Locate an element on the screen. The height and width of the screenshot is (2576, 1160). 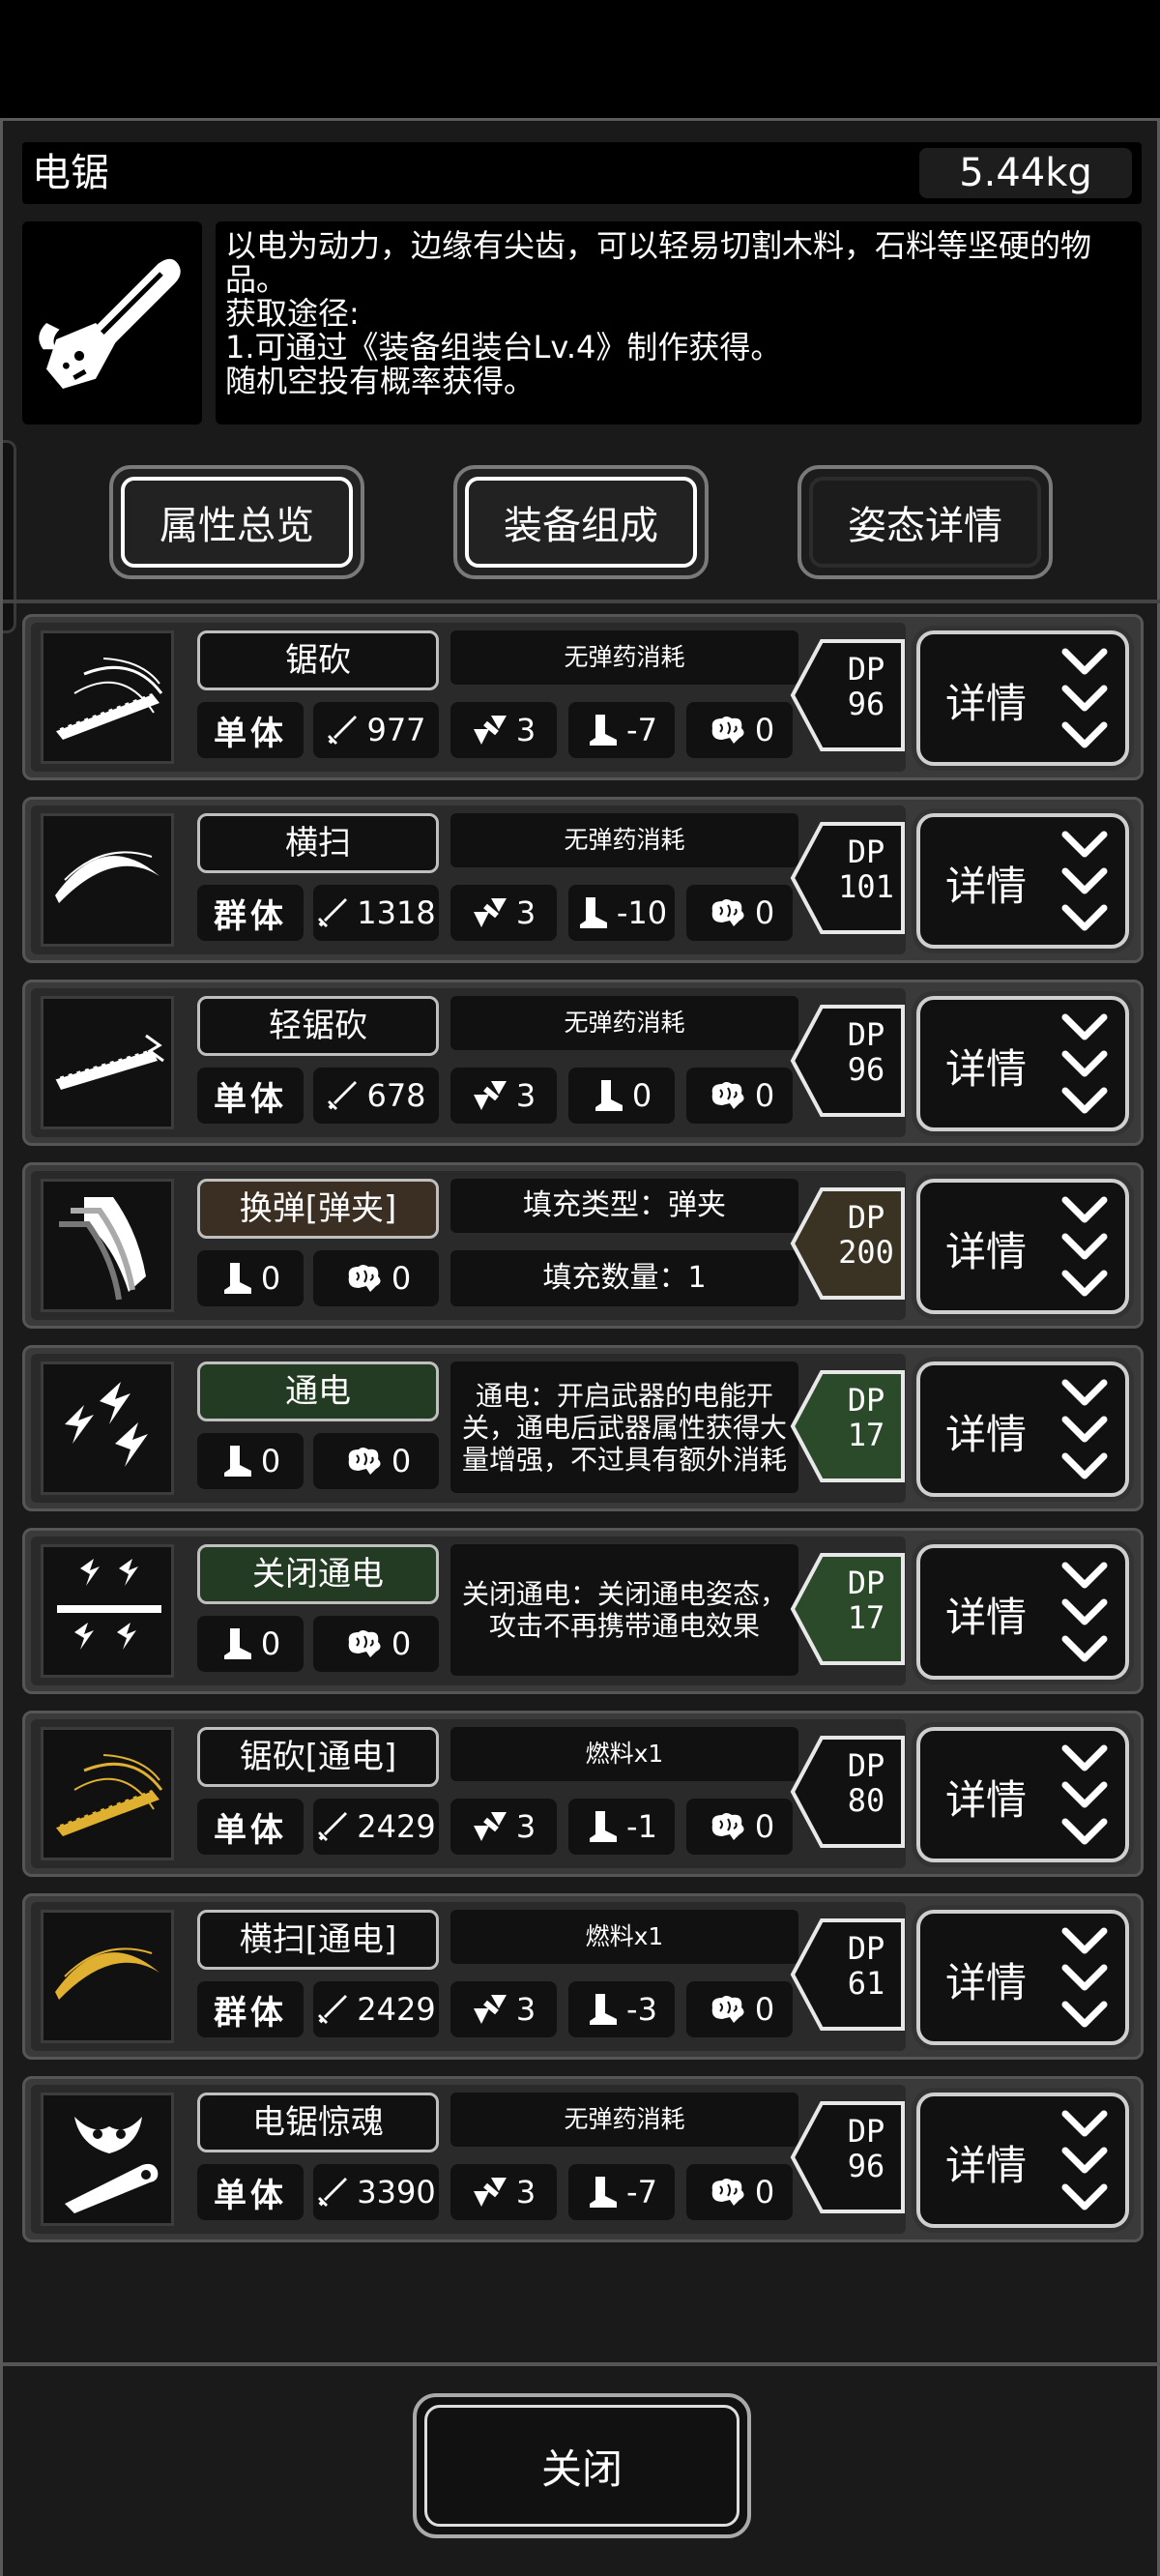
chevron-down-icon is located at coordinates (1084, 1246).